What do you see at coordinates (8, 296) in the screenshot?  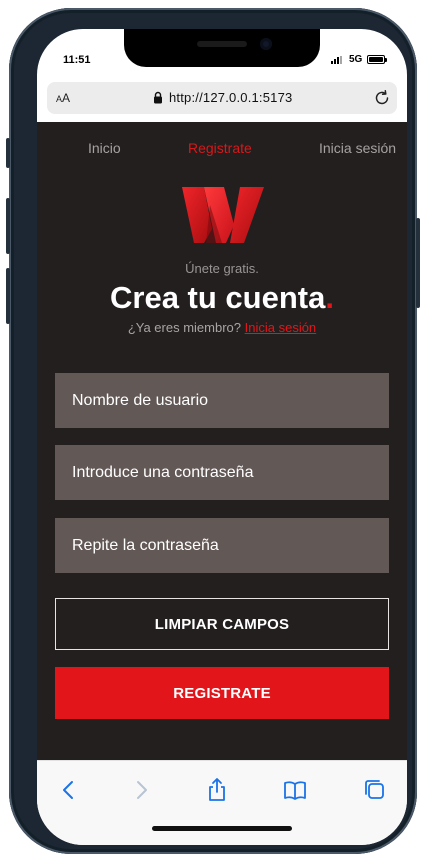 I see `volume-down-button` at bounding box center [8, 296].